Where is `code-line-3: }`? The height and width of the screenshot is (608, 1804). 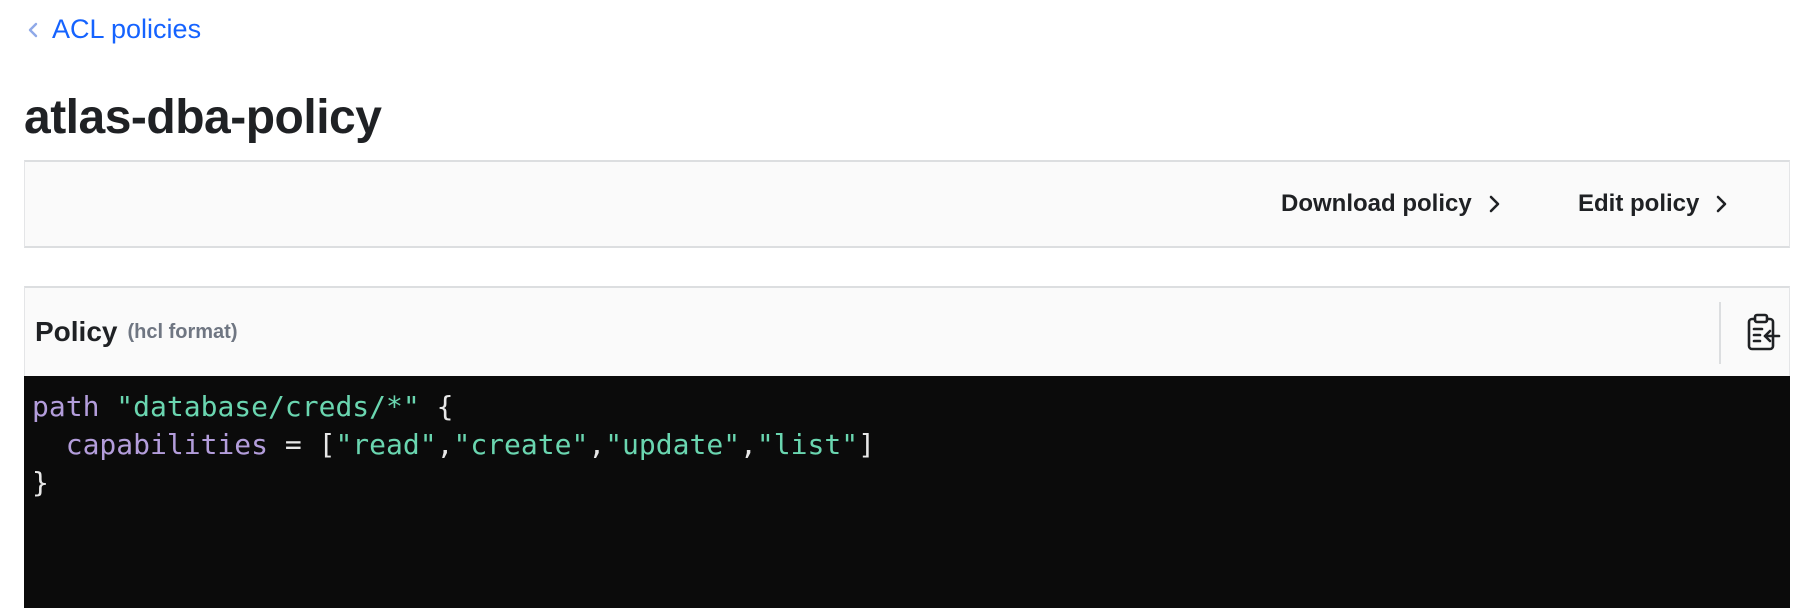 code-line-3: } is located at coordinates (40, 482).